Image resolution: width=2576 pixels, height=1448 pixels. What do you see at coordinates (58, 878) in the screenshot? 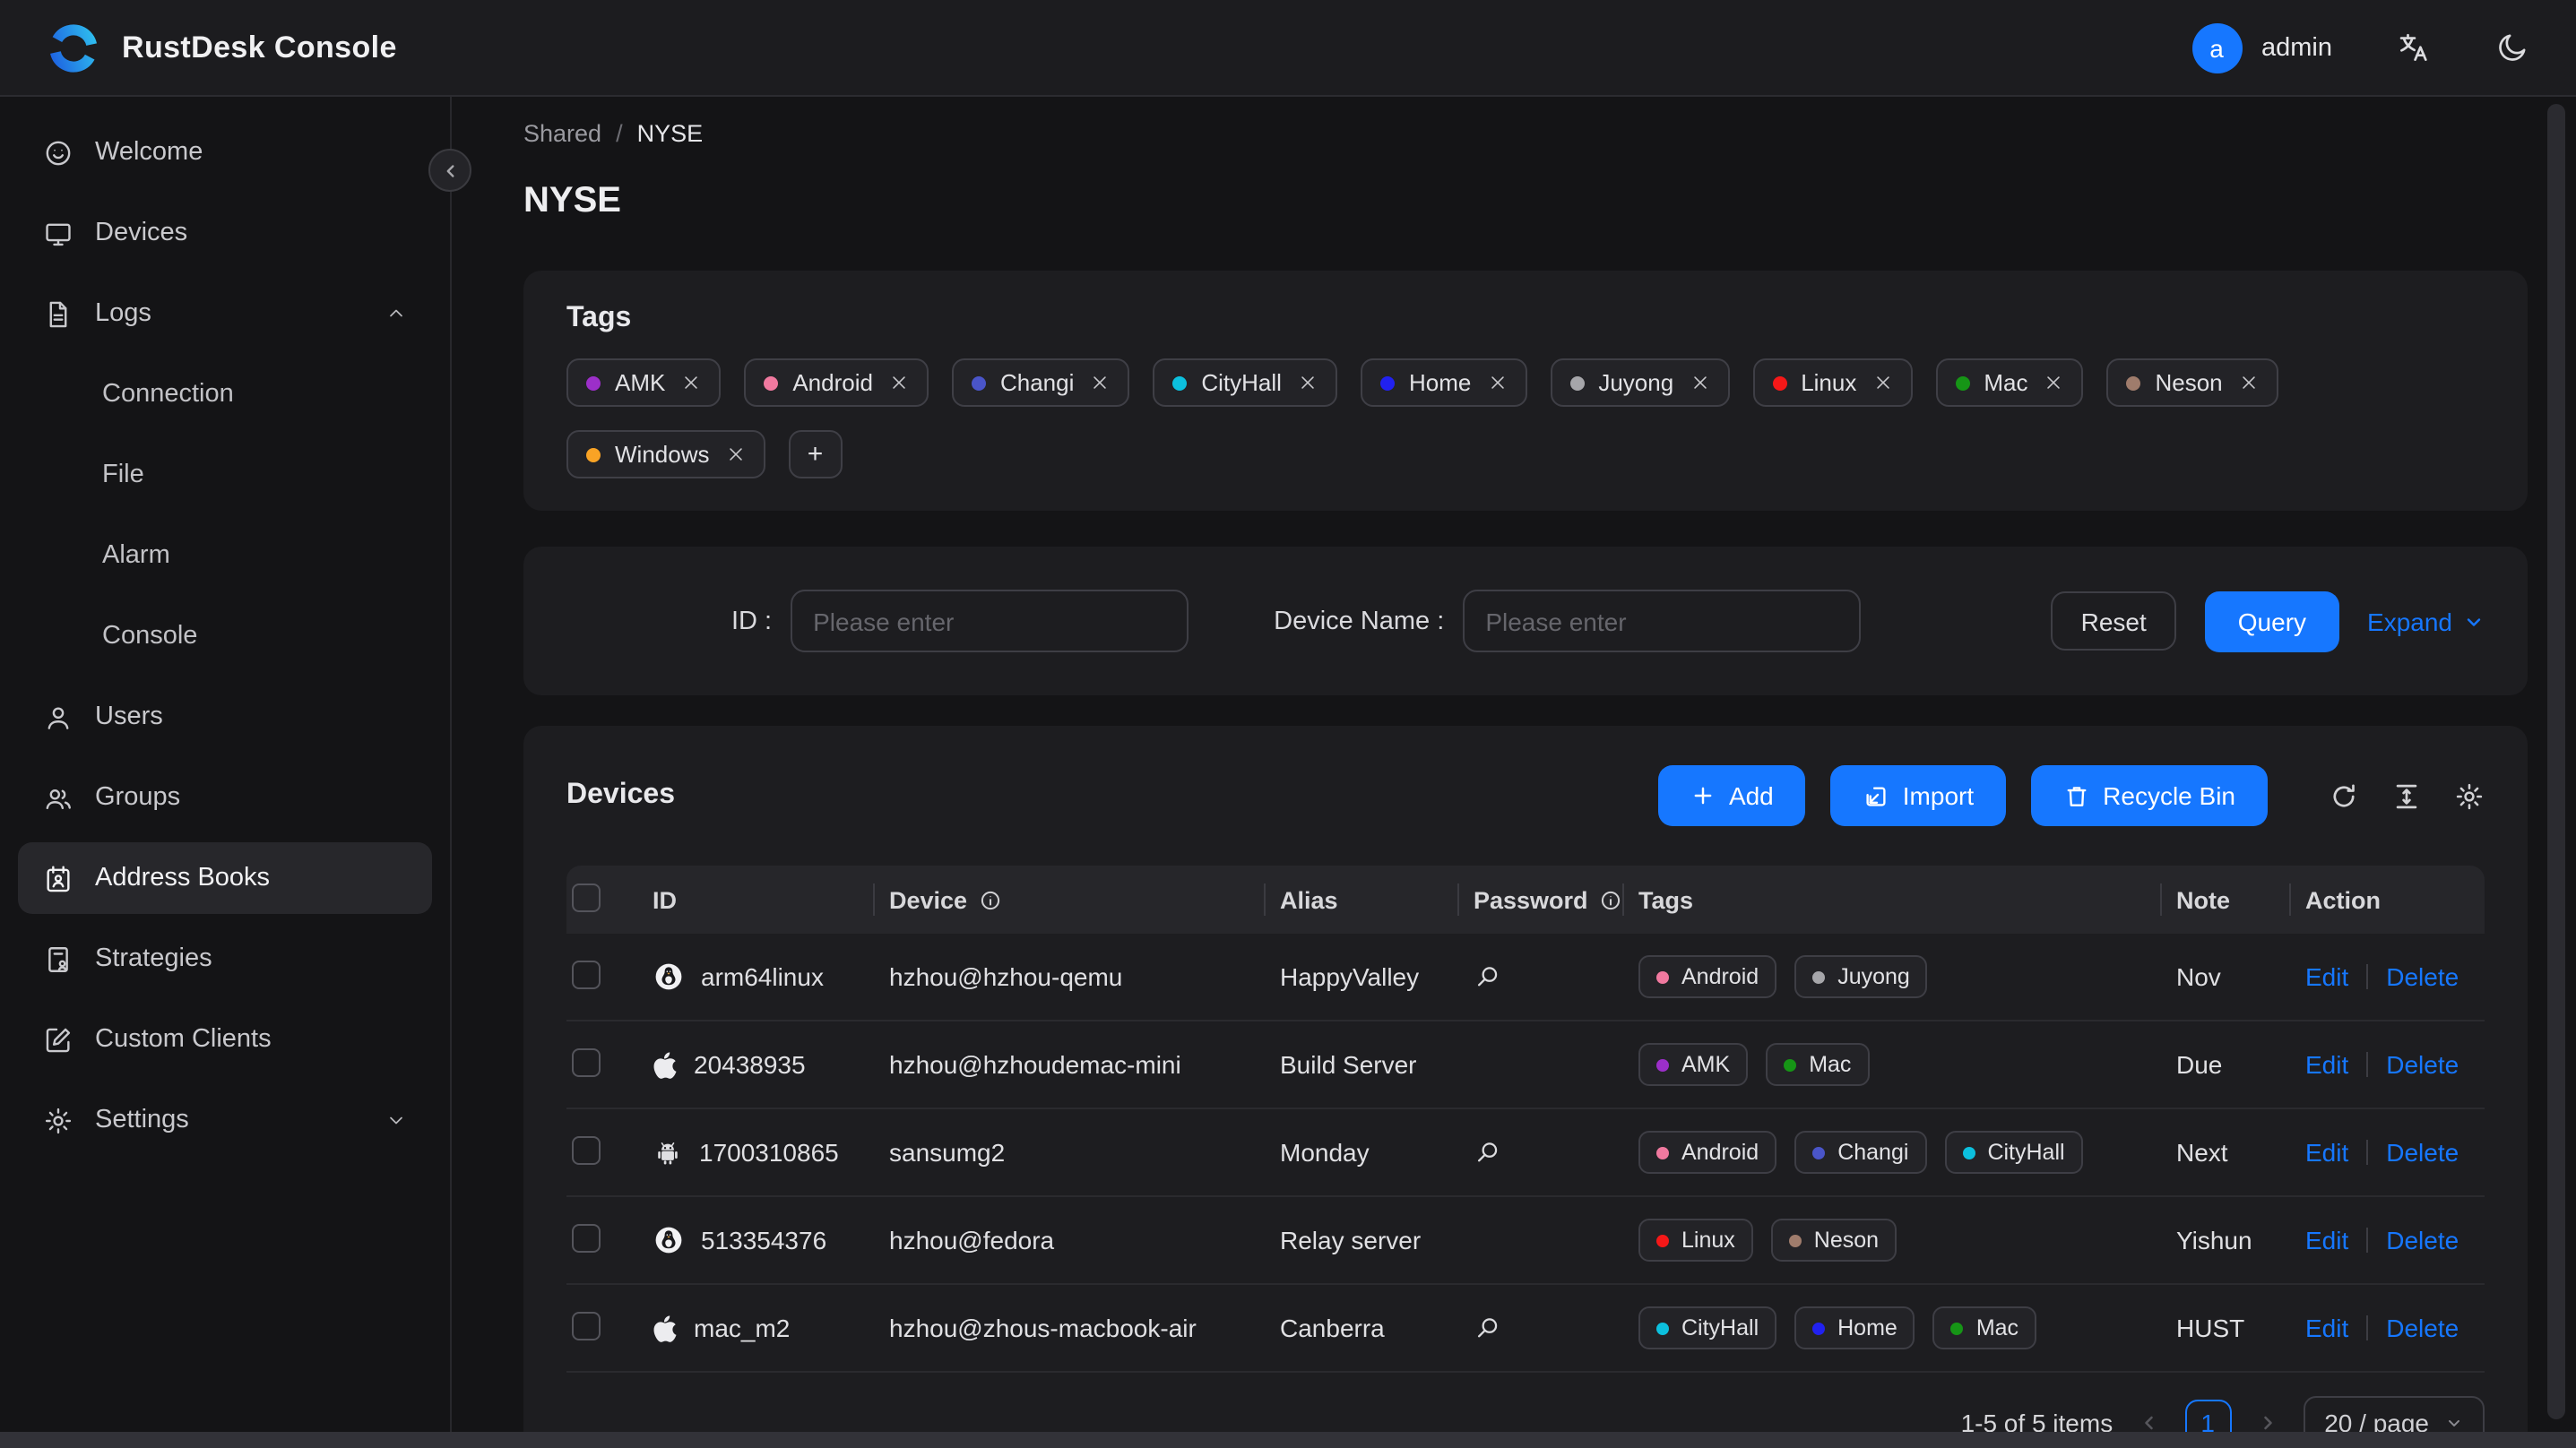
I see `contacts-icon` at bounding box center [58, 878].